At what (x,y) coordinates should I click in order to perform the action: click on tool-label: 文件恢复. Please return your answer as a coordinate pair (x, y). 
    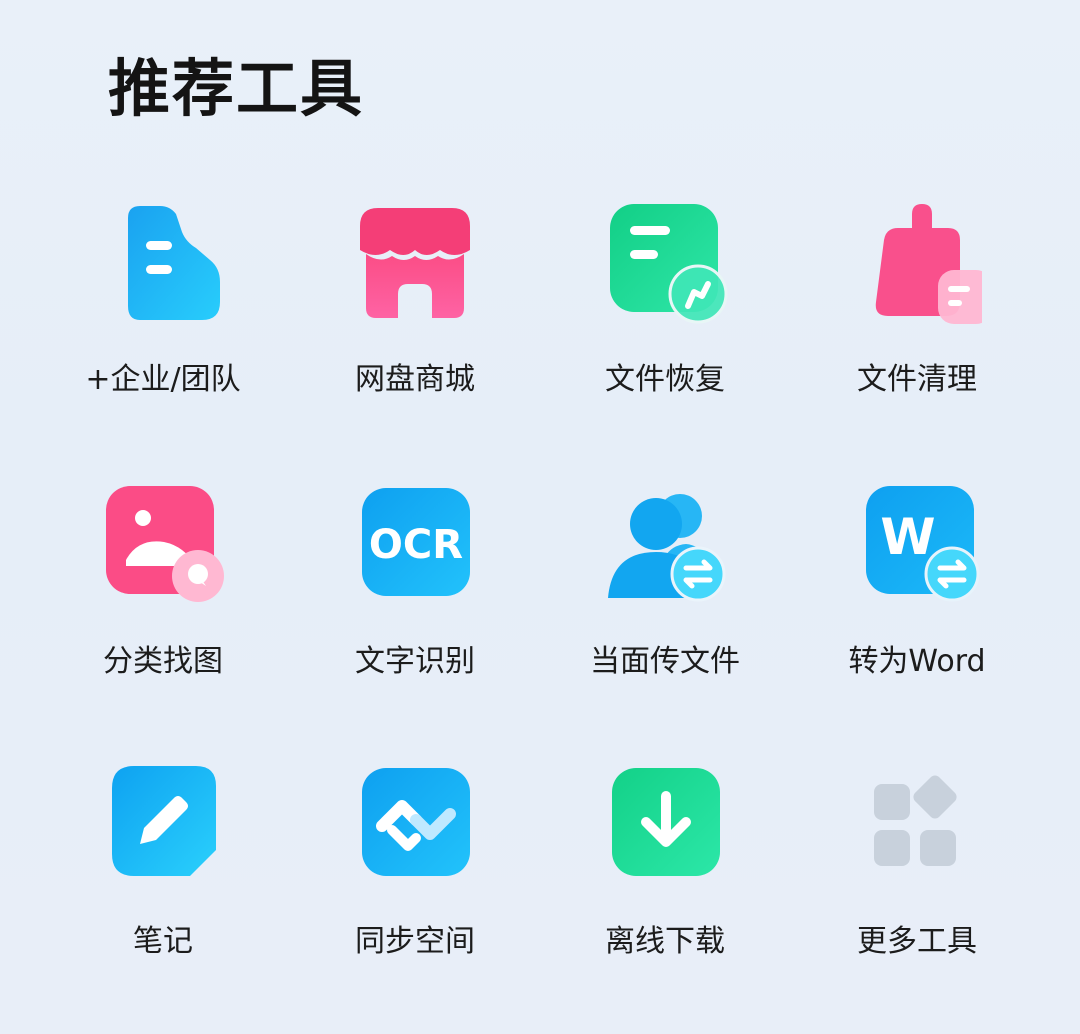
    Looking at the image, I should click on (665, 379).